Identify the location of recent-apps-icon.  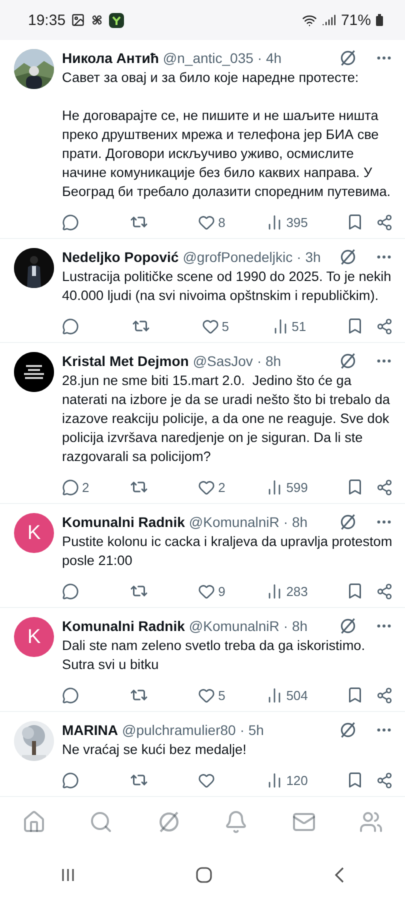
(68, 875).